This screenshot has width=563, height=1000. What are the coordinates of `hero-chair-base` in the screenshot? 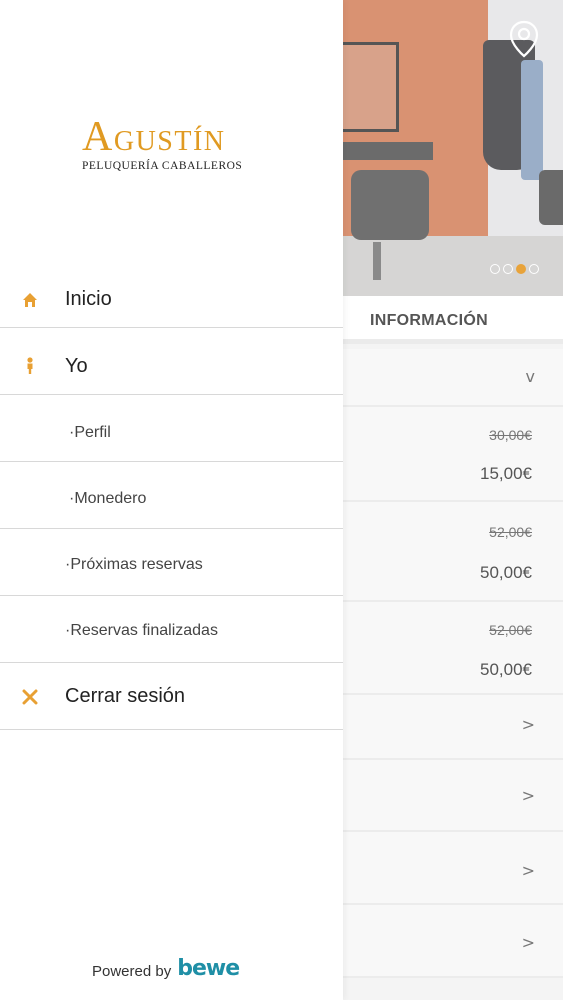 It's located at (377, 261).